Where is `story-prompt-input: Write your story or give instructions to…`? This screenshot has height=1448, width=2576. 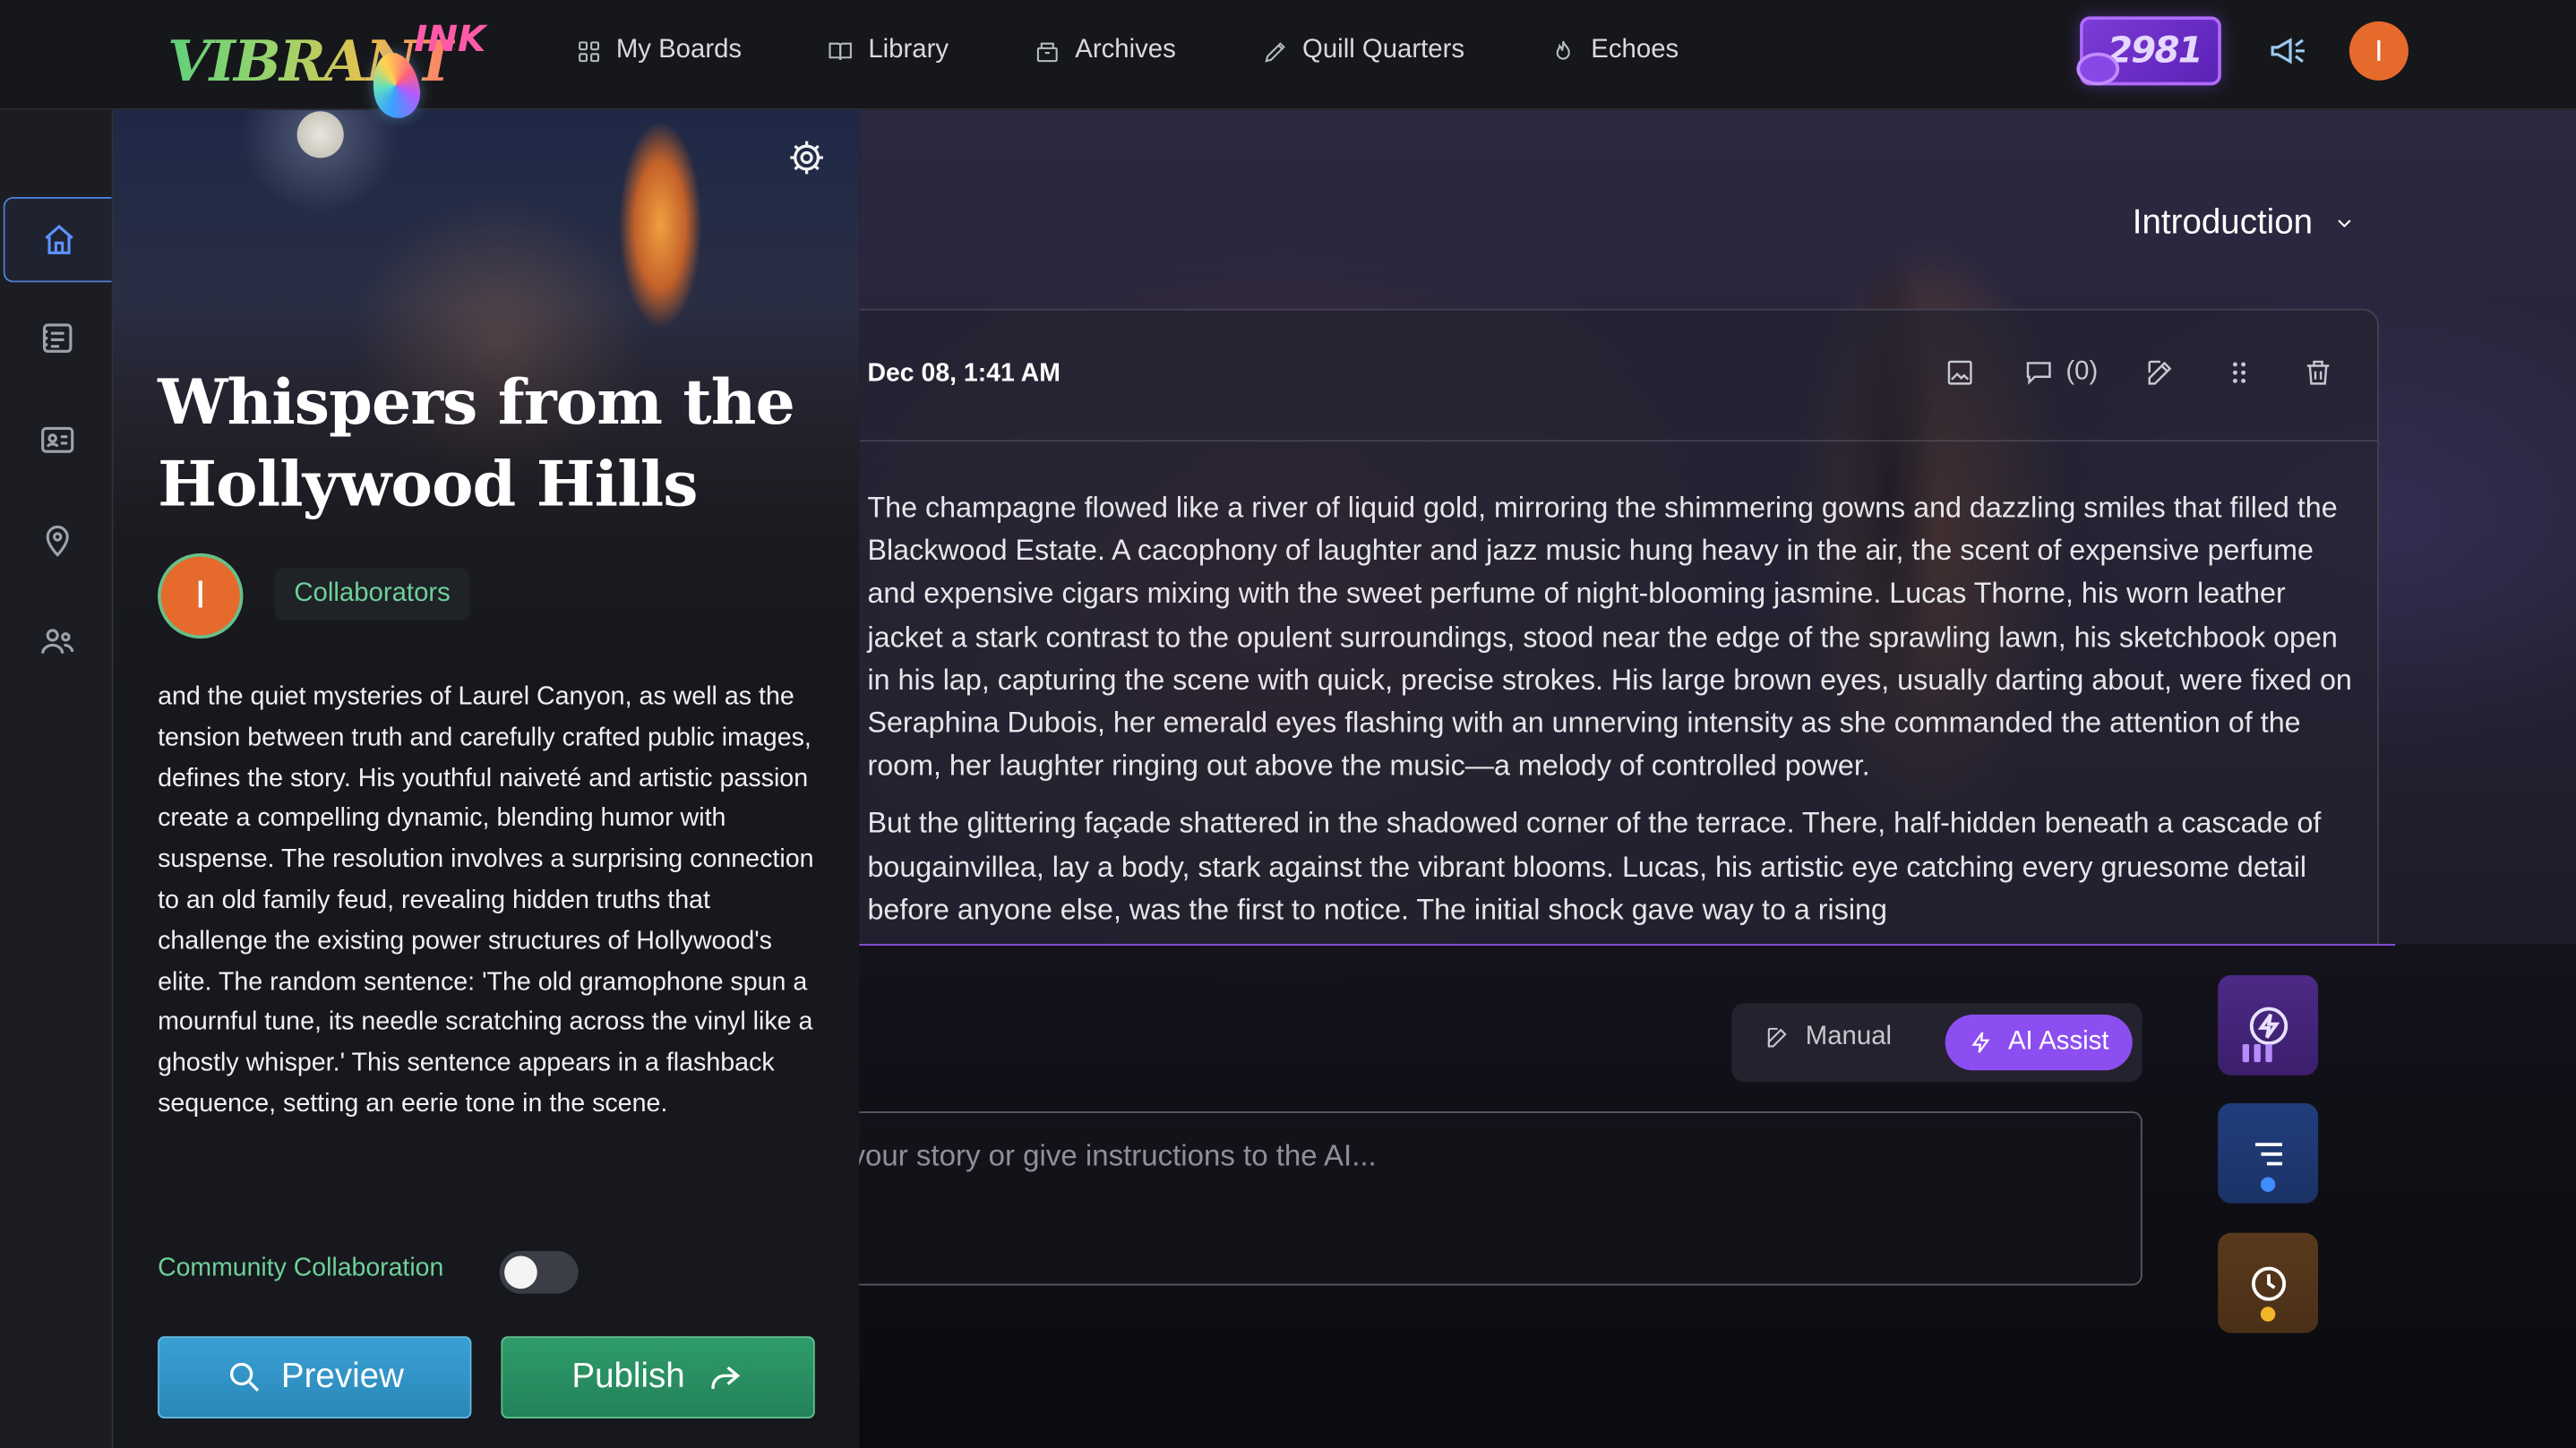
story-prompt-input: Write your story or give instructions to… is located at coordinates (1457, 1198).